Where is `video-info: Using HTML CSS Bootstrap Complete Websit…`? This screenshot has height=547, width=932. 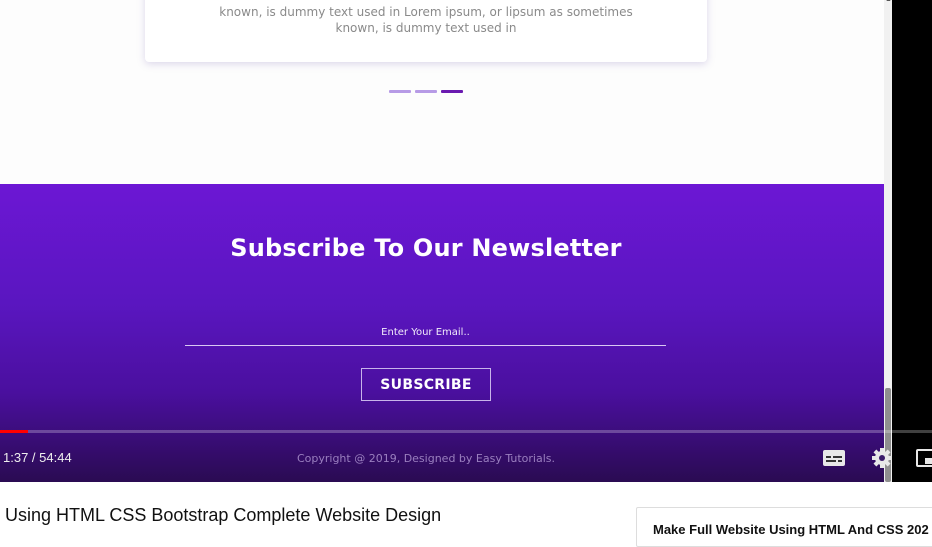 video-info: Using HTML CSS Bootstrap Complete Websit… is located at coordinates (466, 514).